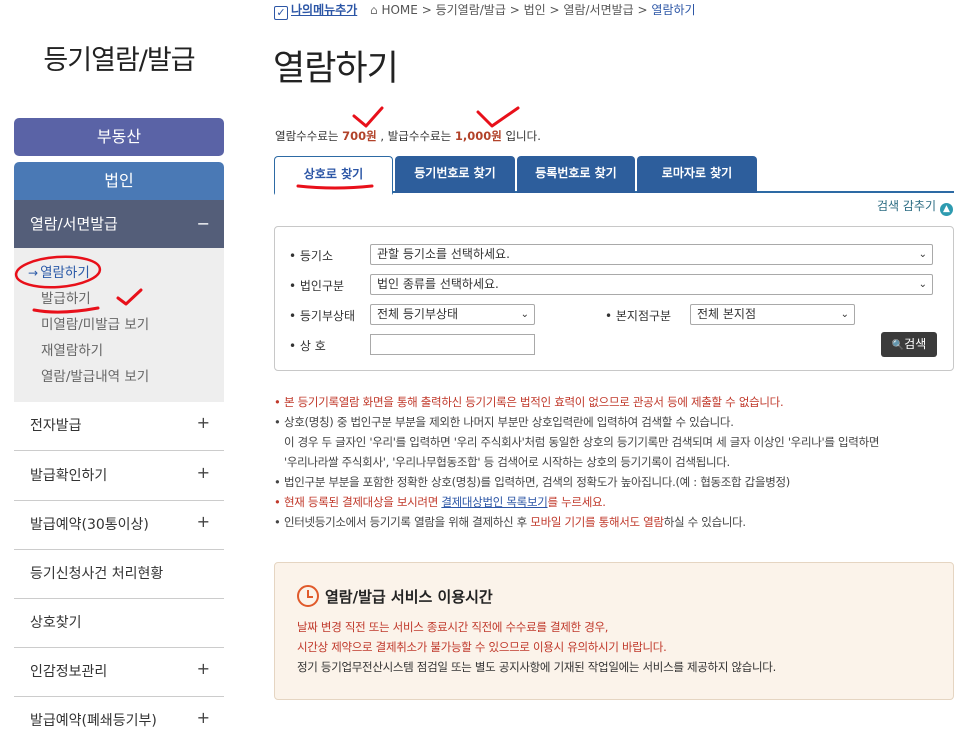  I want to click on breadcrumb-current: 열람하기, so click(673, 10).